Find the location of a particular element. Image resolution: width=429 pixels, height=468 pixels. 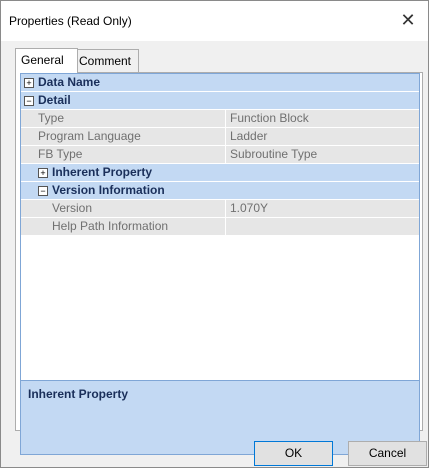

category-label: Detail is located at coordinates (54, 100).